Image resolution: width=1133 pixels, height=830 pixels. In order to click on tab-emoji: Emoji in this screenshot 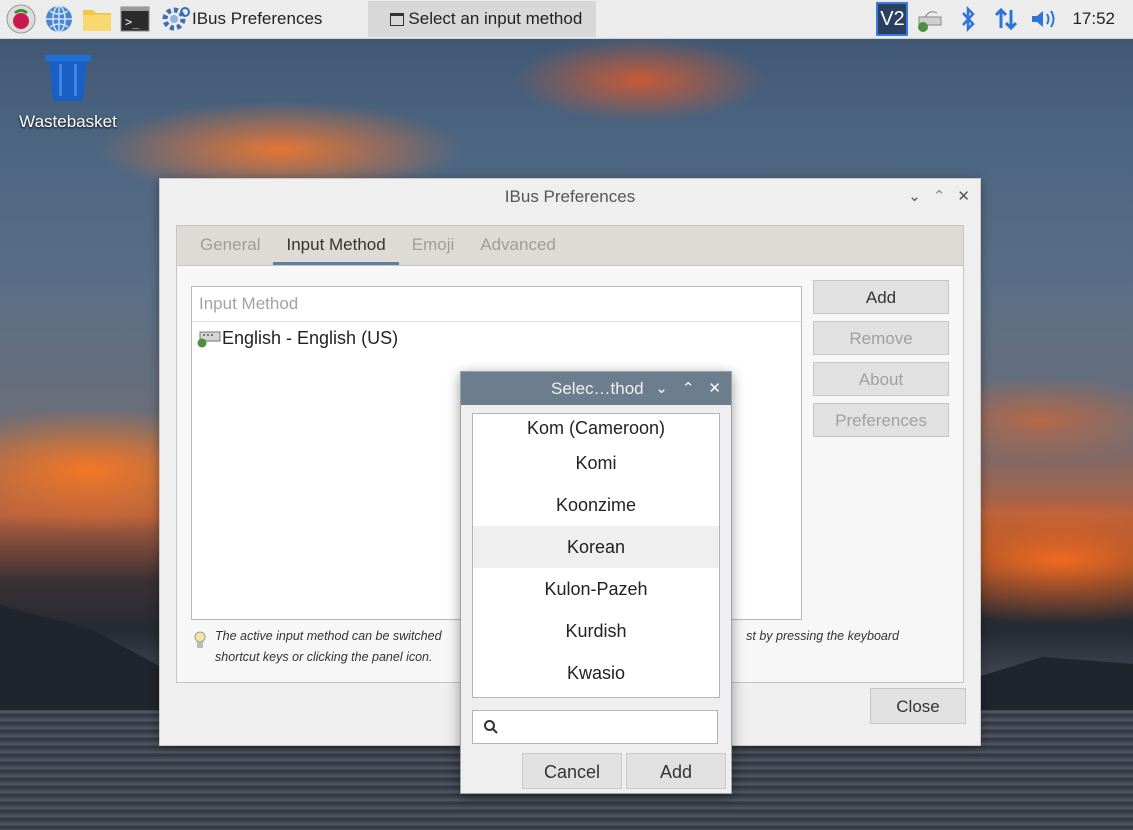, I will do `click(433, 250)`.